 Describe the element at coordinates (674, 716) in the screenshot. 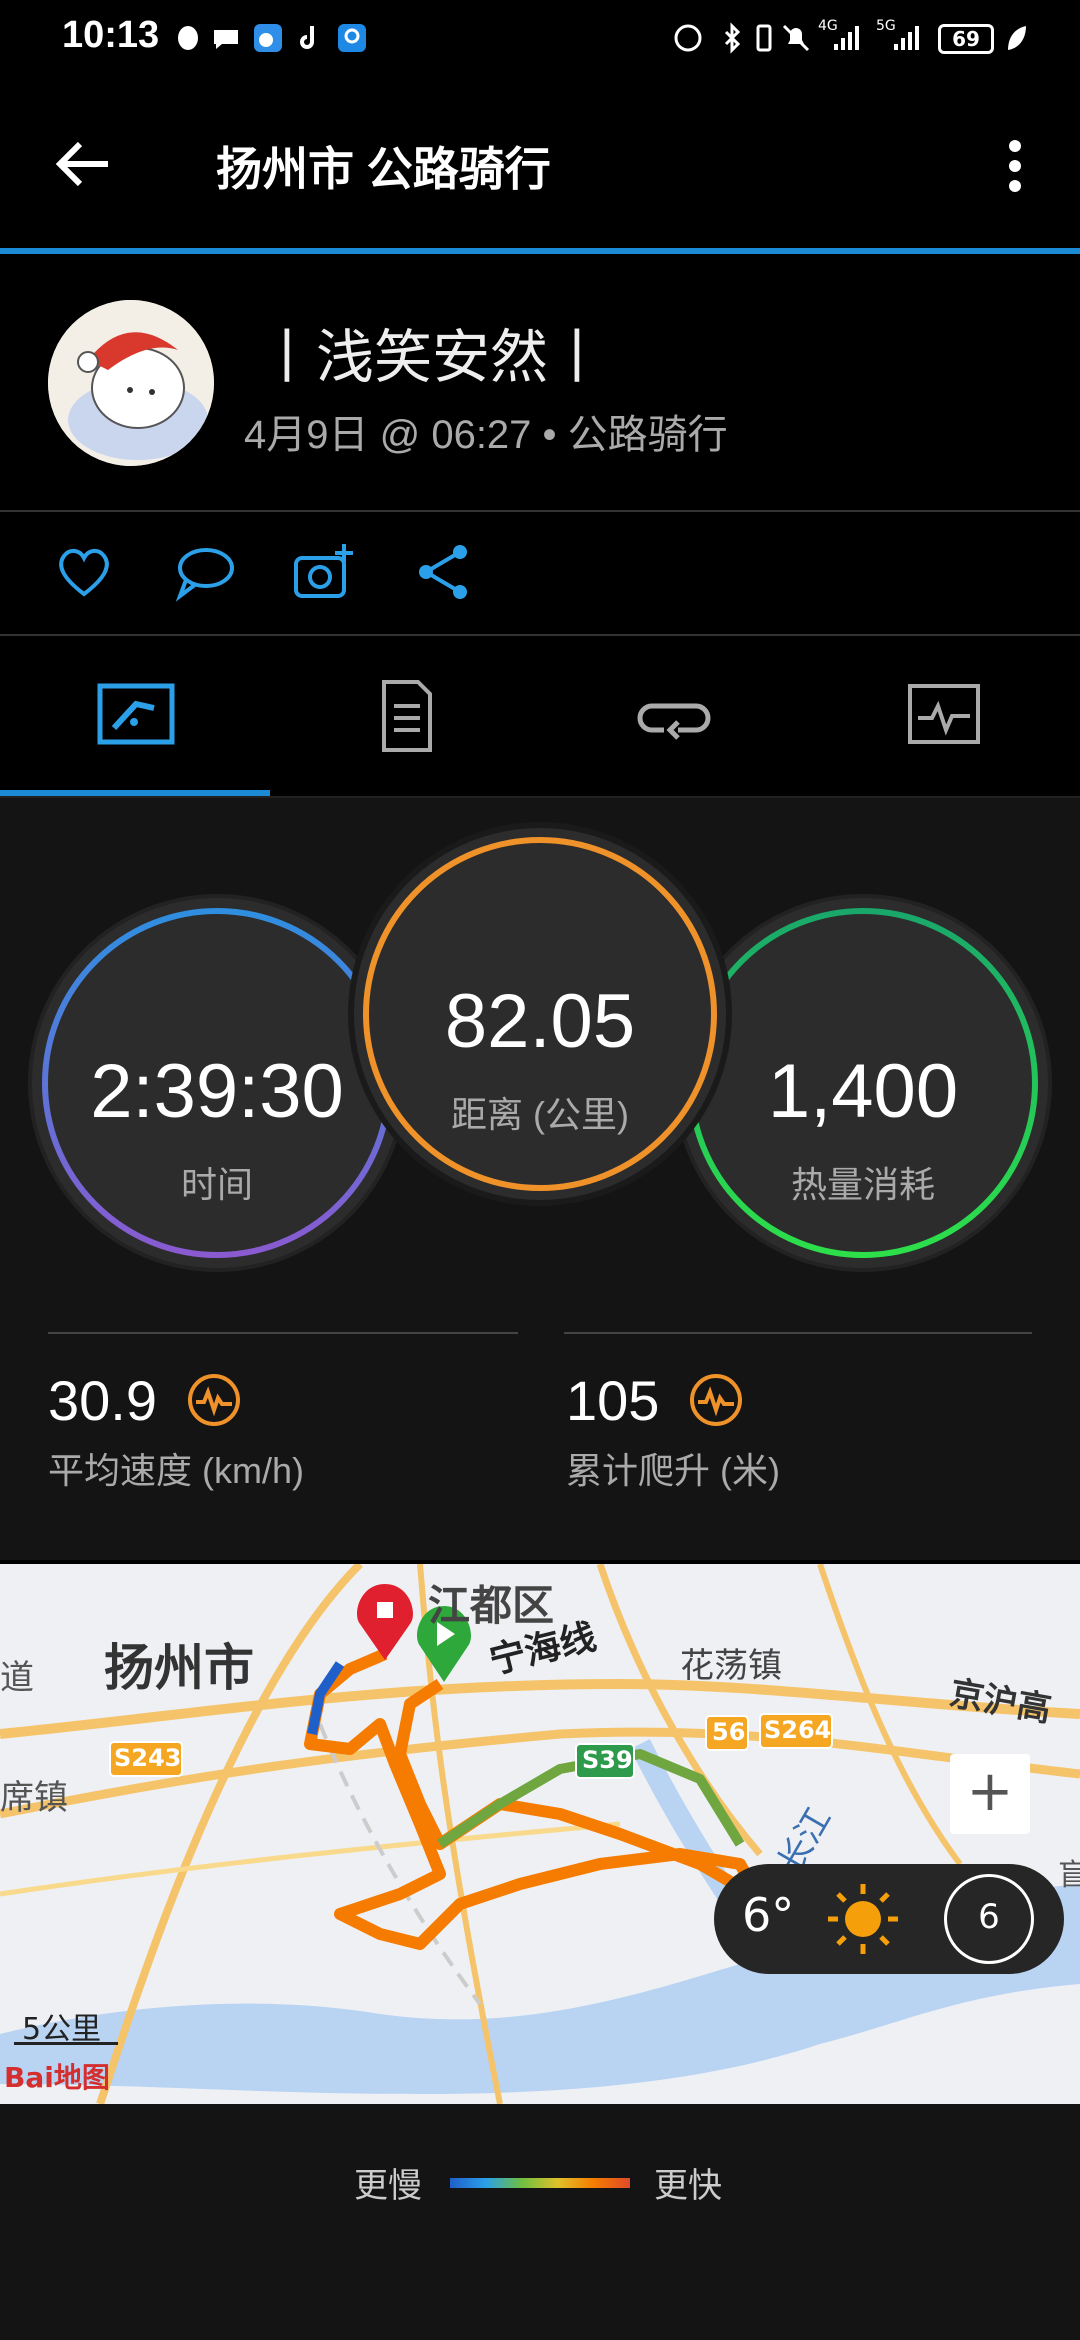

I see `laps-icon` at that location.